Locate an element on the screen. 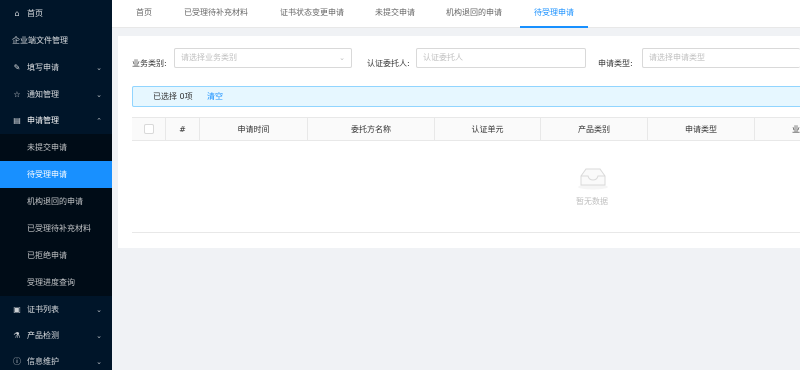  apply-type-placeholder: 请选择申请类型 is located at coordinates (677, 57).